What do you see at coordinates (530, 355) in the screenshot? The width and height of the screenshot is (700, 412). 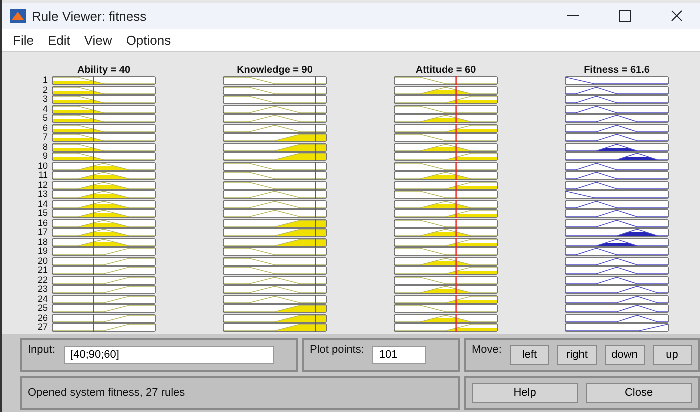 I see `move-button: left` at bounding box center [530, 355].